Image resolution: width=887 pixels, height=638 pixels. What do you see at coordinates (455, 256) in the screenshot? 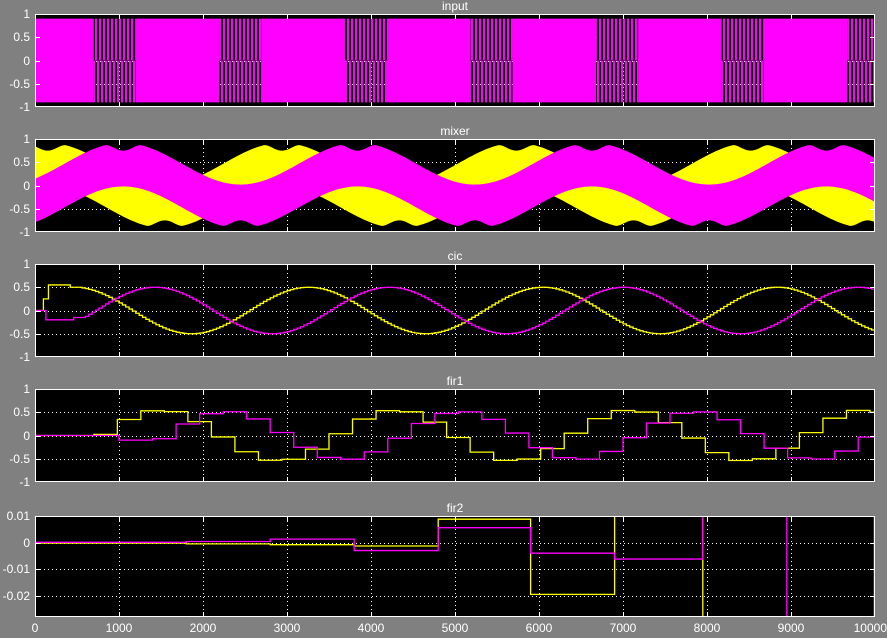
I see `plot-title-cic: cic` at bounding box center [455, 256].